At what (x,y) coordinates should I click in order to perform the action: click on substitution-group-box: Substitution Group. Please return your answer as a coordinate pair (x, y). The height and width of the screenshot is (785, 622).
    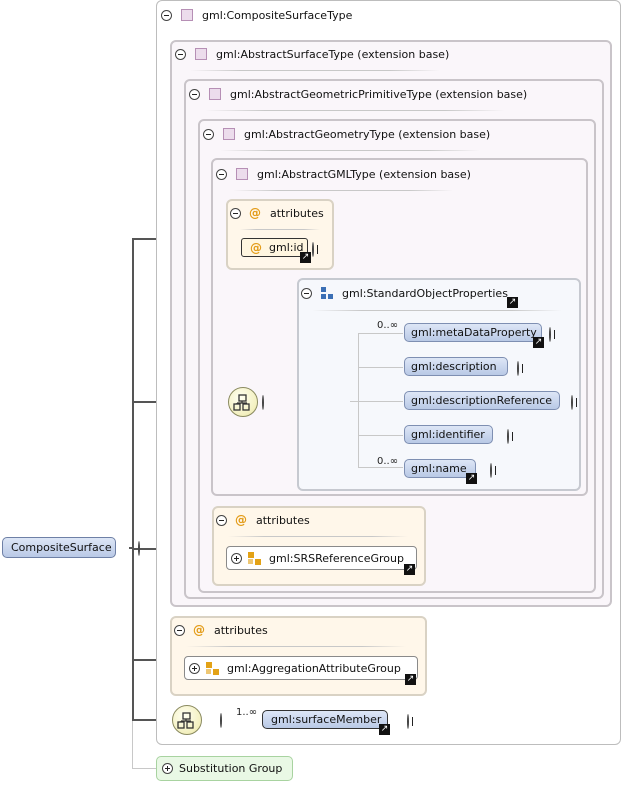
    Looking at the image, I should click on (224, 768).